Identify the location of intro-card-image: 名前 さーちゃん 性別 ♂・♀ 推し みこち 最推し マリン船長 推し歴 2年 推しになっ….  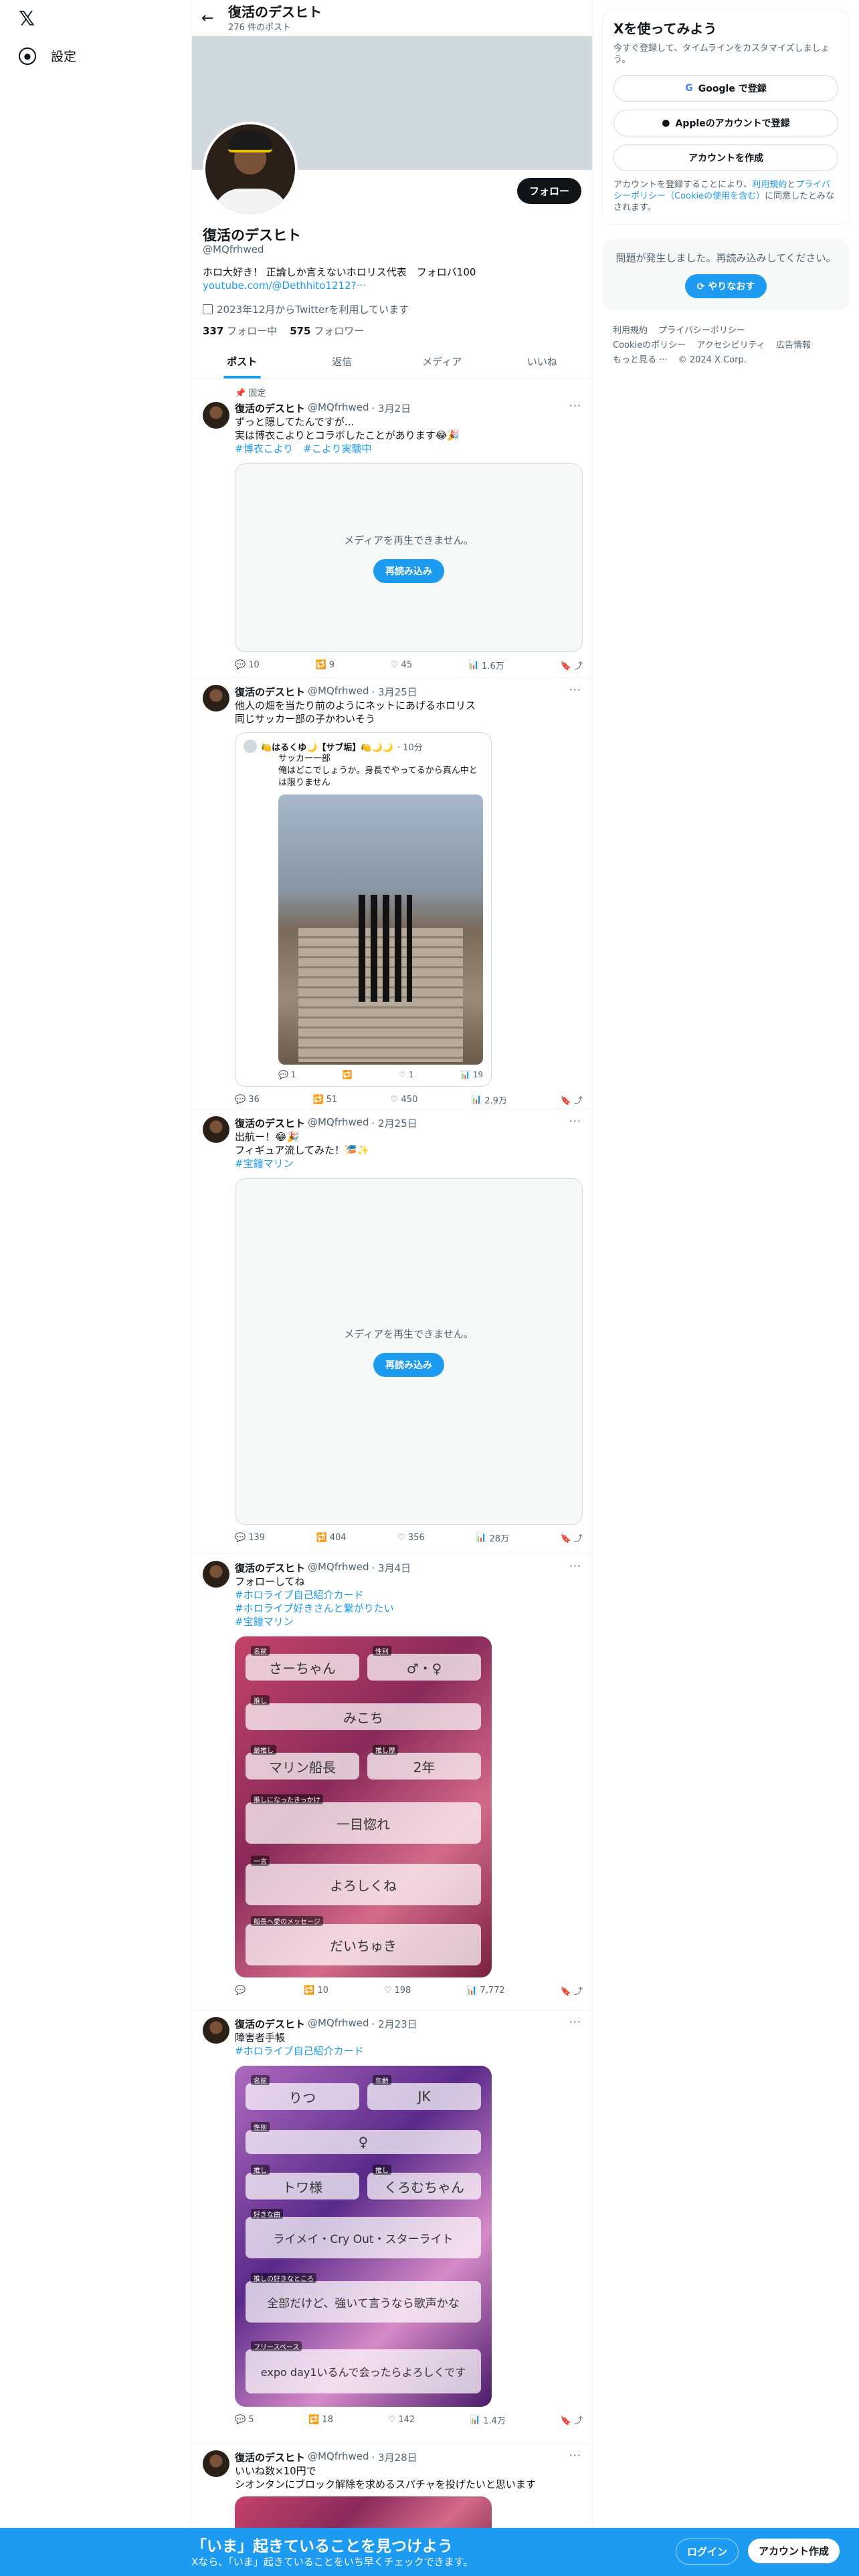
(363, 1806).